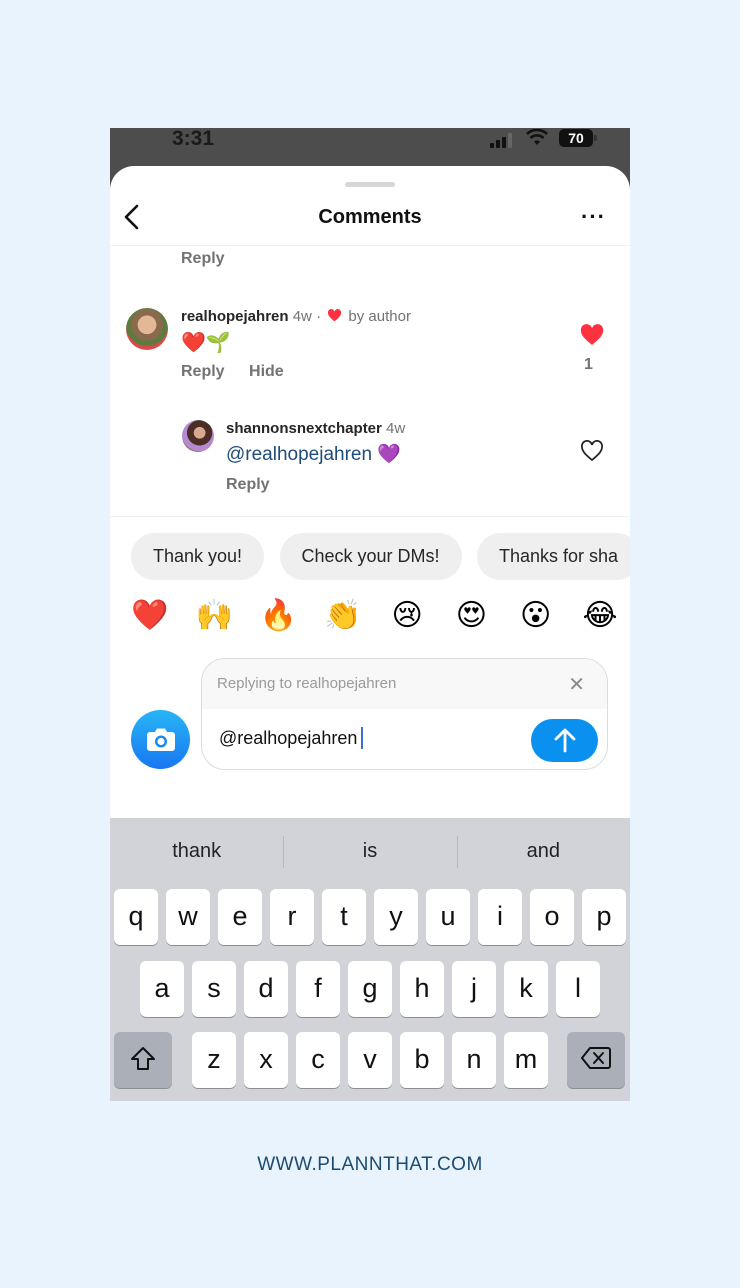 The height and width of the screenshot is (1288, 740). What do you see at coordinates (266, 1060) in the screenshot?
I see `key-x: x` at bounding box center [266, 1060].